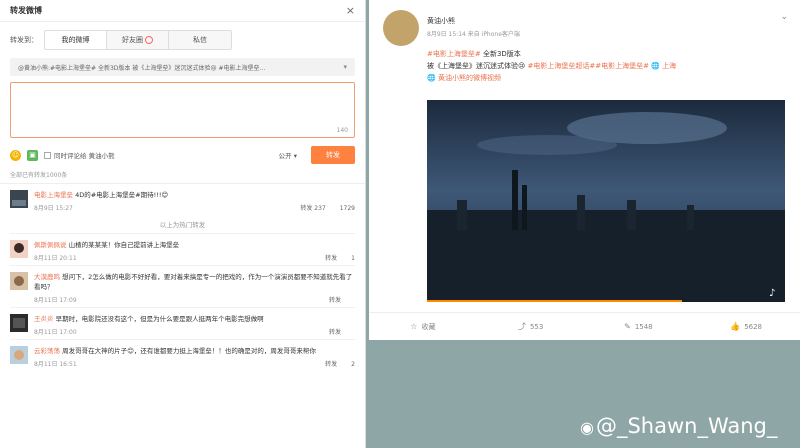 This screenshot has width=800, height=448. What do you see at coordinates (602, 66) in the screenshot?
I see `hashtag-link: #电影上海堡垒超话##电影上海堡垒# 🌐 上海` at bounding box center [602, 66].